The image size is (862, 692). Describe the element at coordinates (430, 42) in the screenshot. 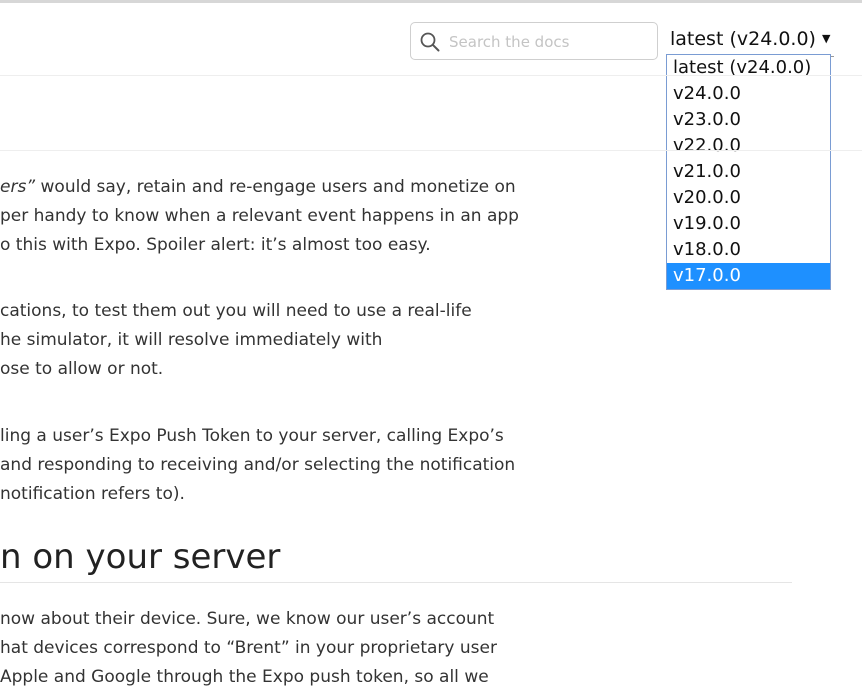

I see `search-icon` at that location.